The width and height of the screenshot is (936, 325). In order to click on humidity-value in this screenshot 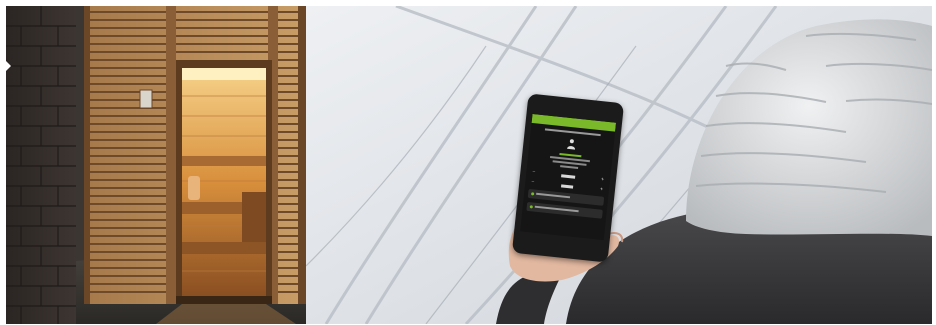, I will do `click(567, 186)`.